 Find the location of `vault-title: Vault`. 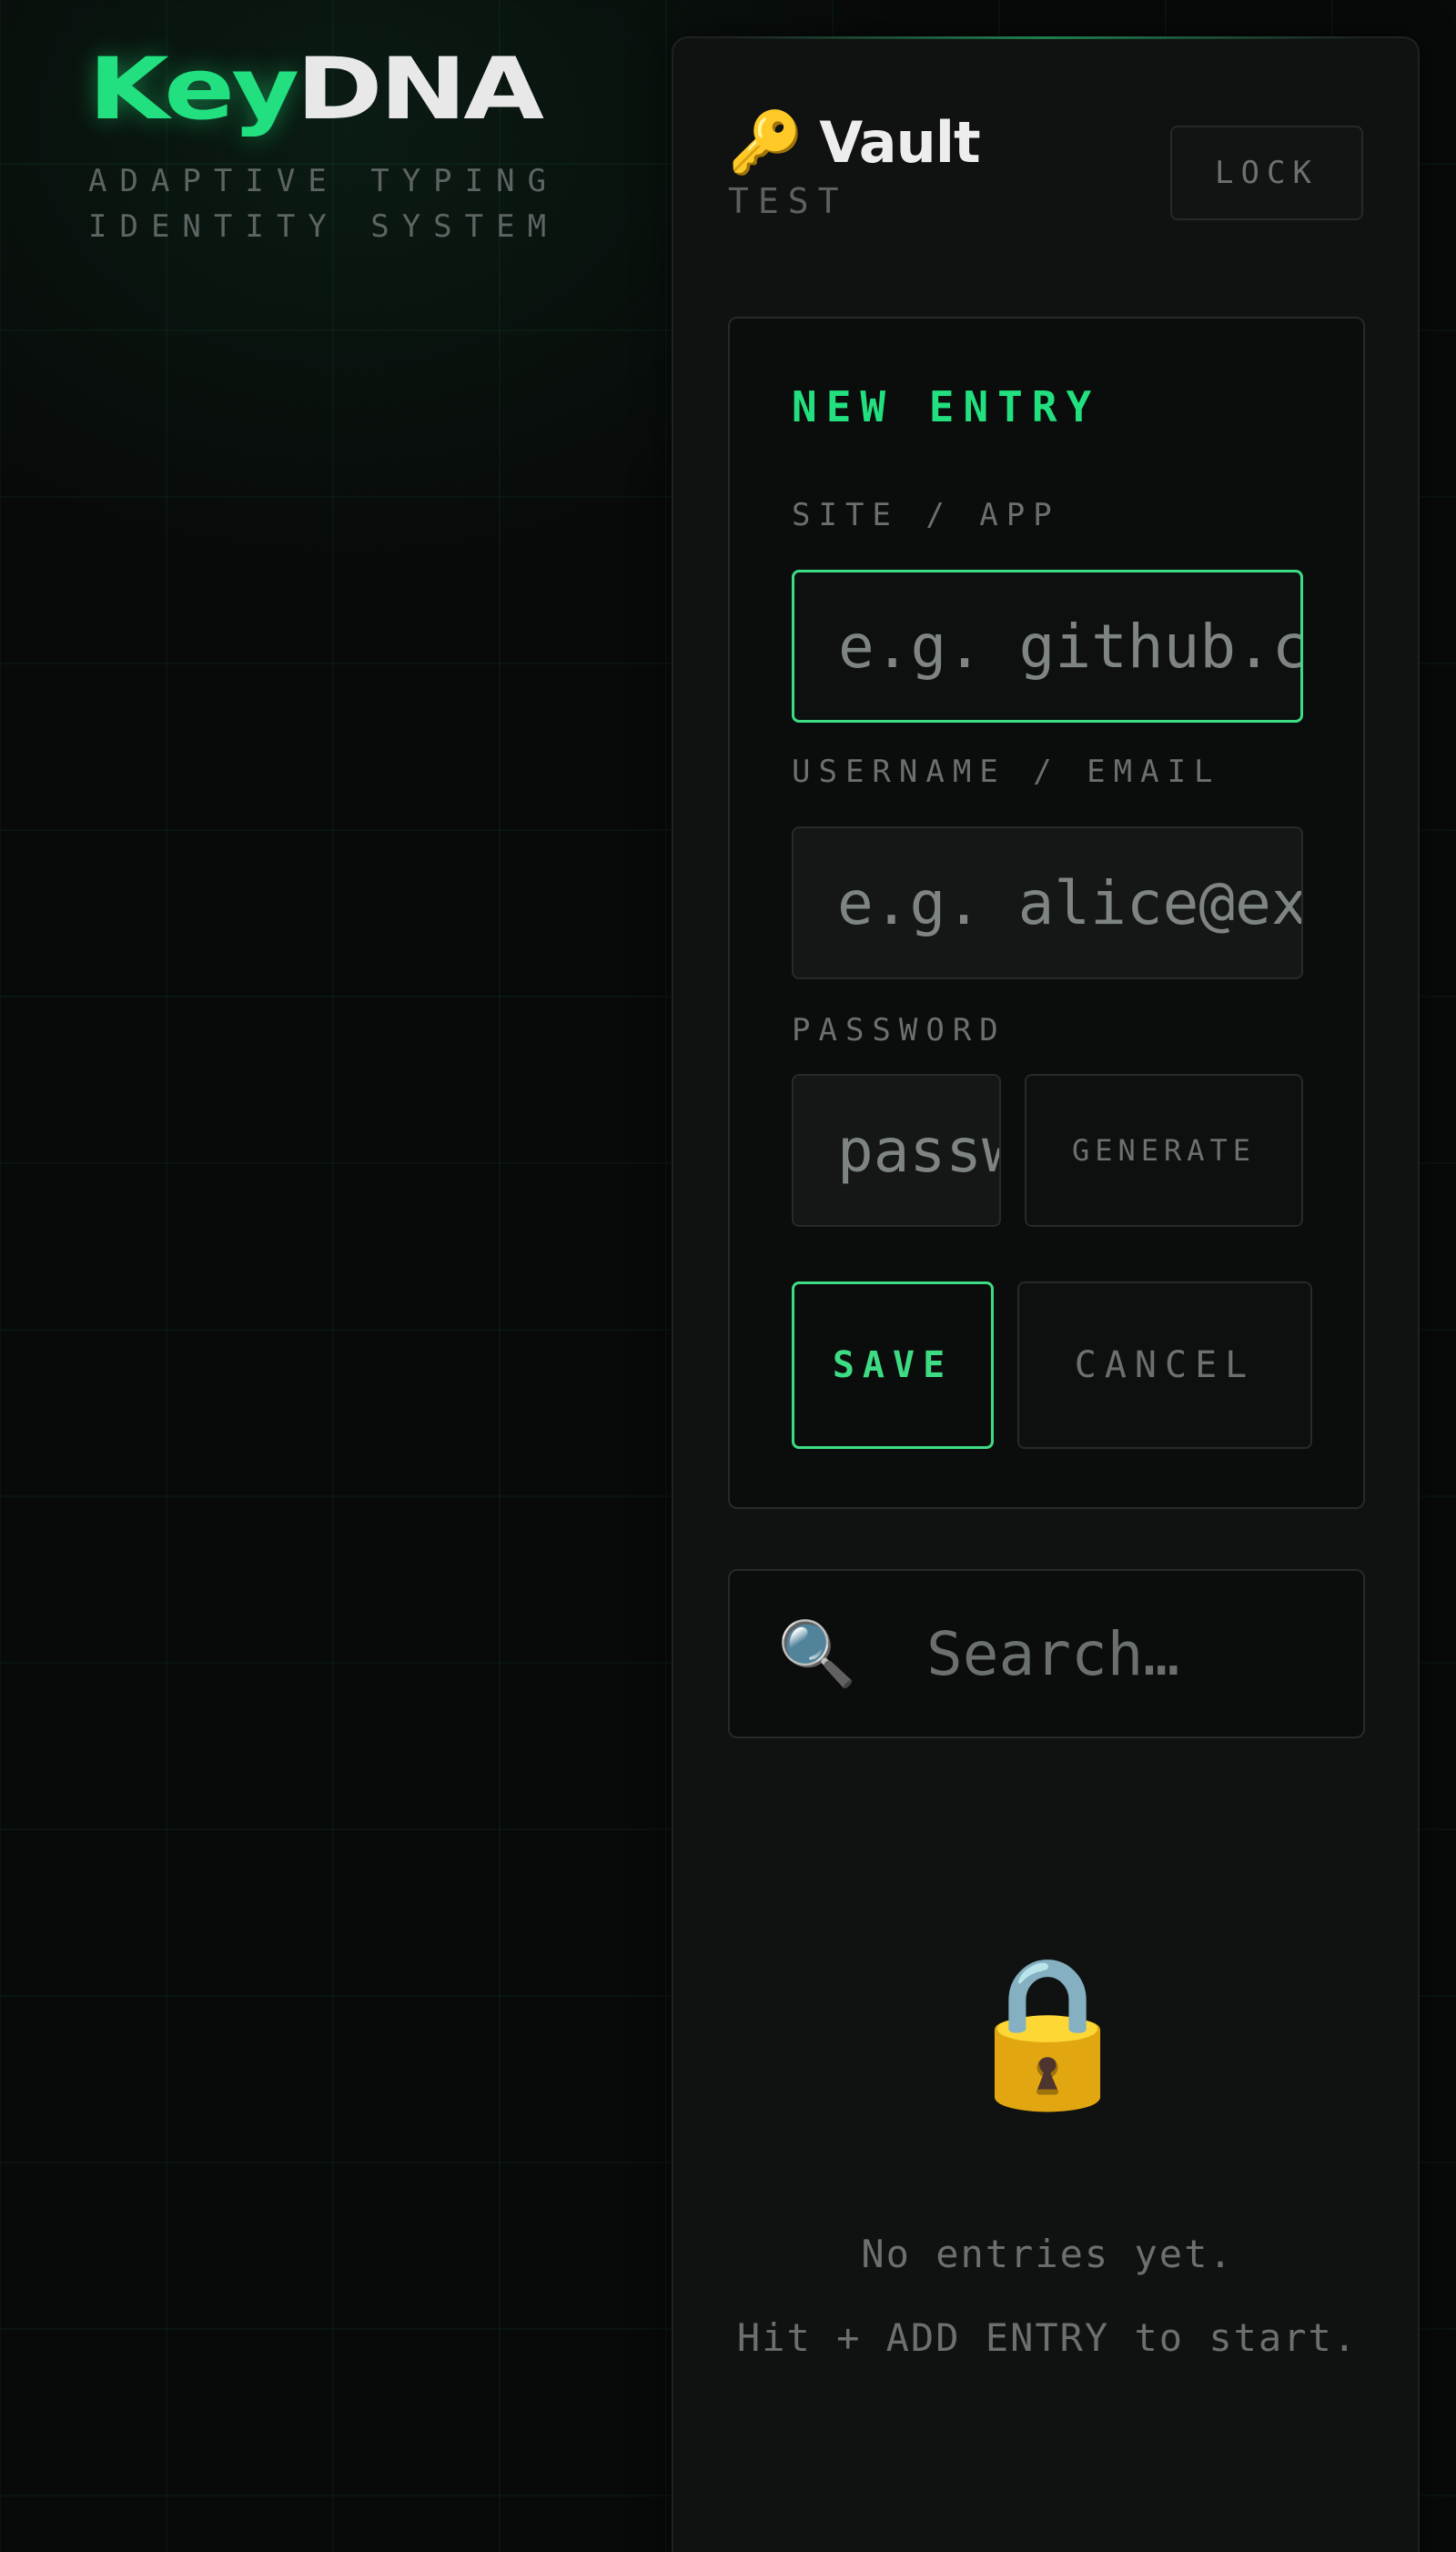

vault-title: Vault is located at coordinates (900, 142).